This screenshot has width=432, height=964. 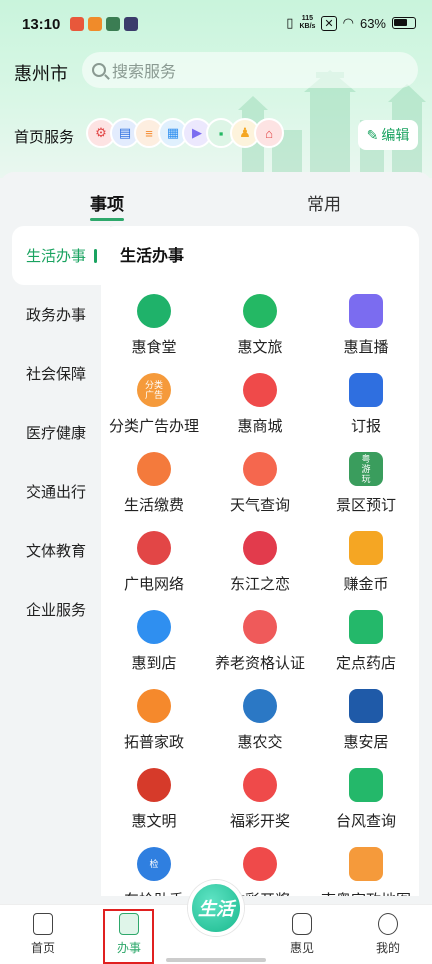 I want to click on smile-face-icon, so click(x=388, y=924).